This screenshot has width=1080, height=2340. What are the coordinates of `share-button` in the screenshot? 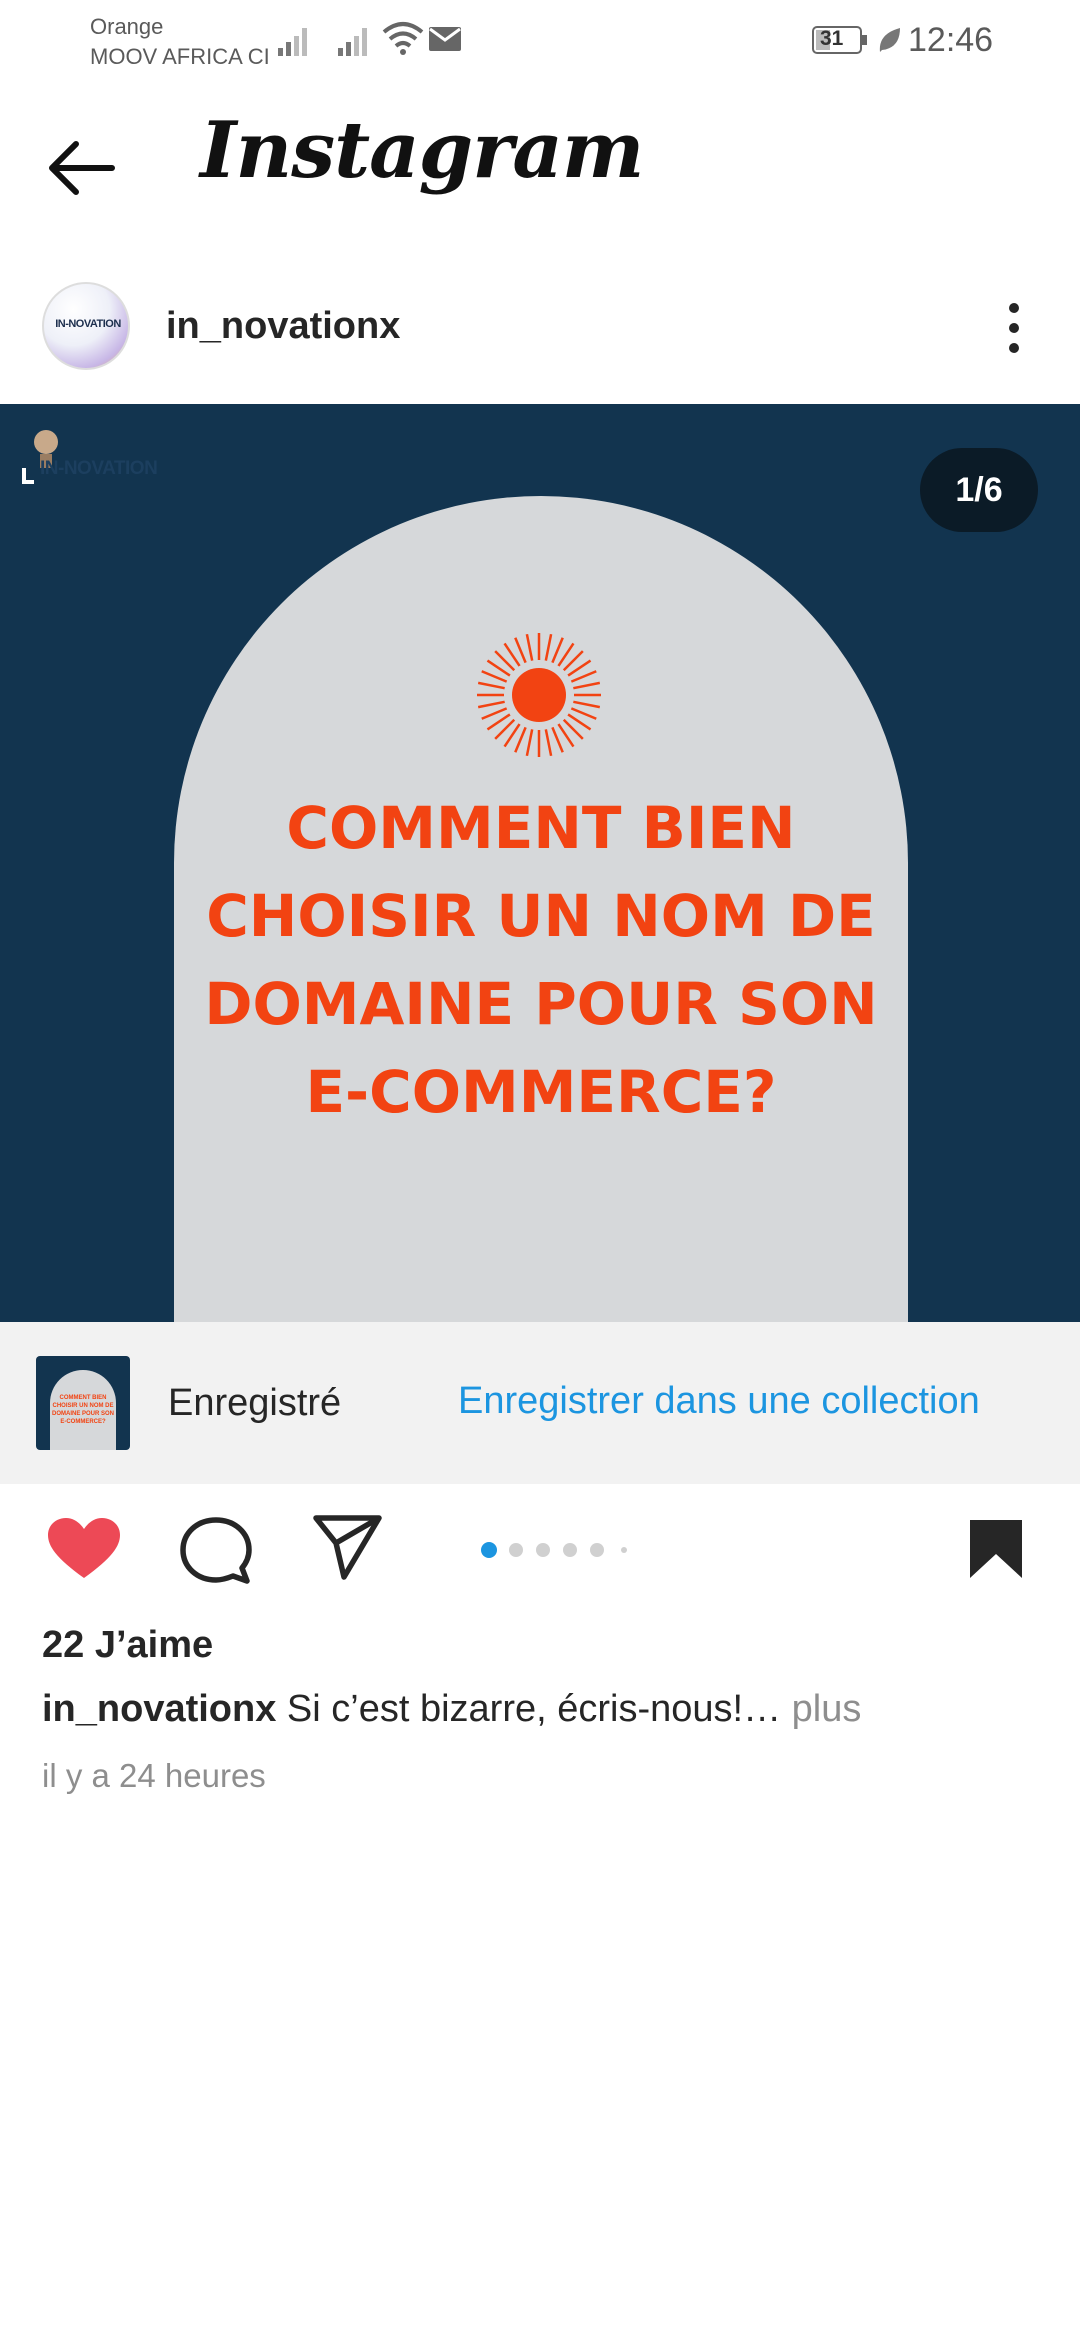 It's located at (348, 1550).